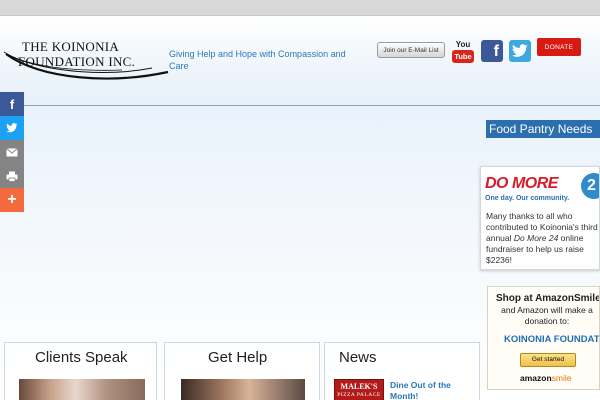 This screenshot has width=600, height=400. What do you see at coordinates (300, 8) in the screenshot?
I see `browser-top-bar` at bounding box center [300, 8].